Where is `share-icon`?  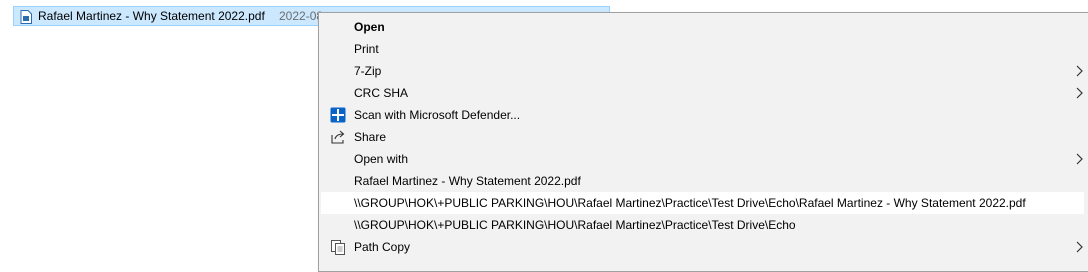 share-icon is located at coordinates (338, 137).